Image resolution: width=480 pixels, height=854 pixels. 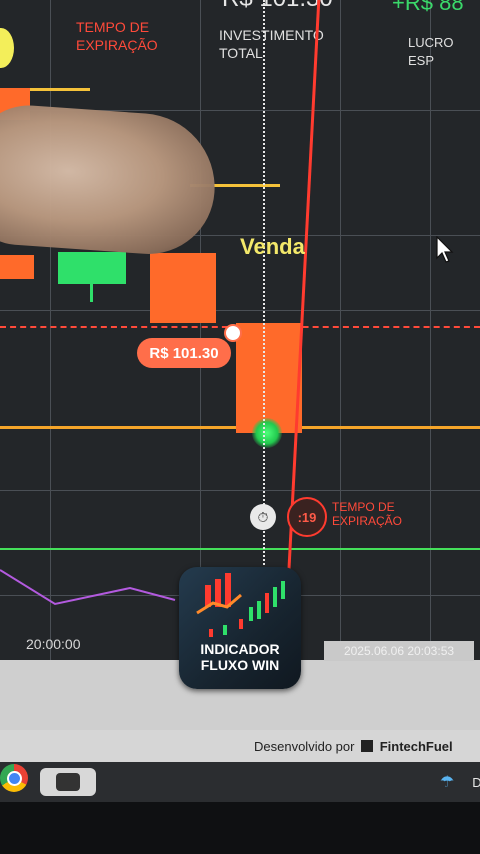 What do you see at coordinates (91, 293) in the screenshot?
I see `candle-wick` at bounding box center [91, 293].